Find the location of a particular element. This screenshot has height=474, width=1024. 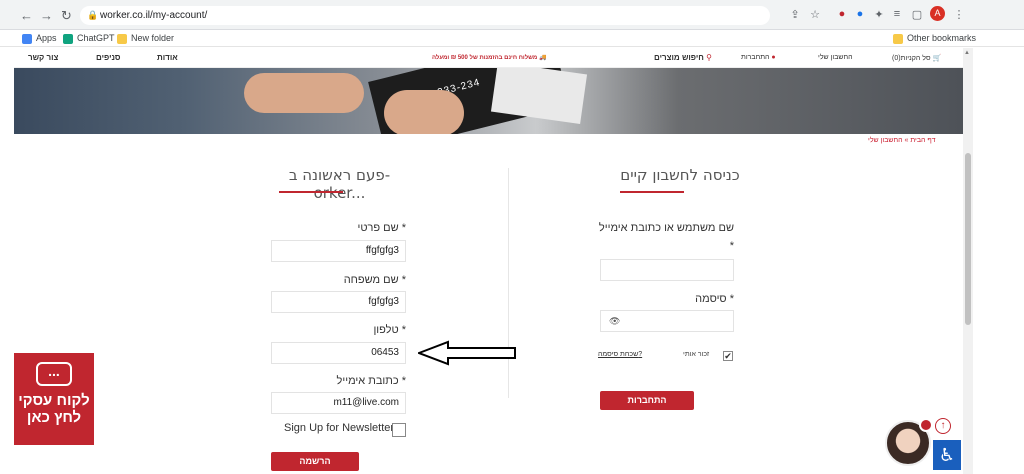

menu-icon: ⋮ is located at coordinates (959, 14).